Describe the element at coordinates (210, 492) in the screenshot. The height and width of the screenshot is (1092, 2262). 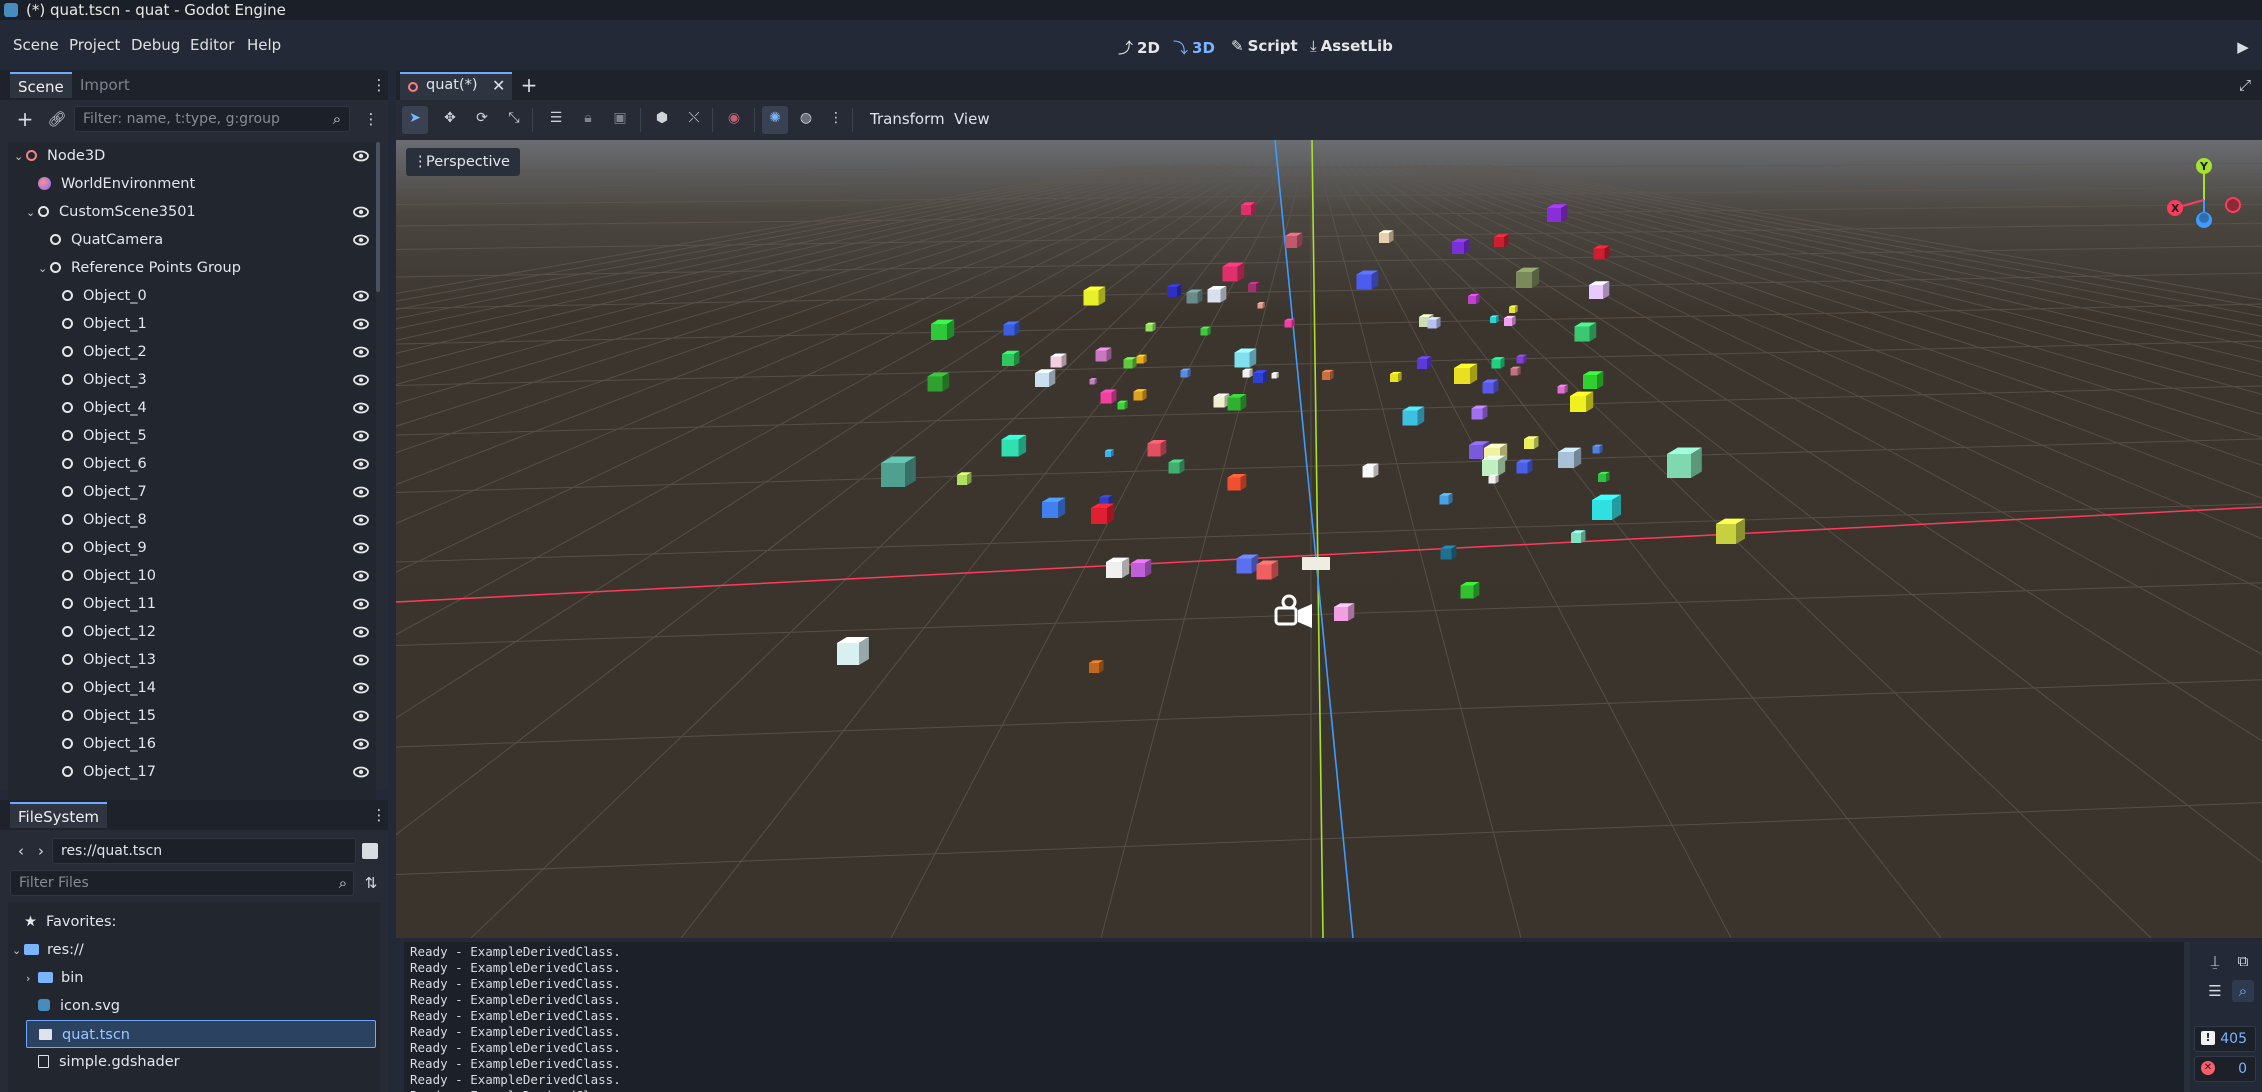
I see `scene-tree-item: Object_7` at that location.